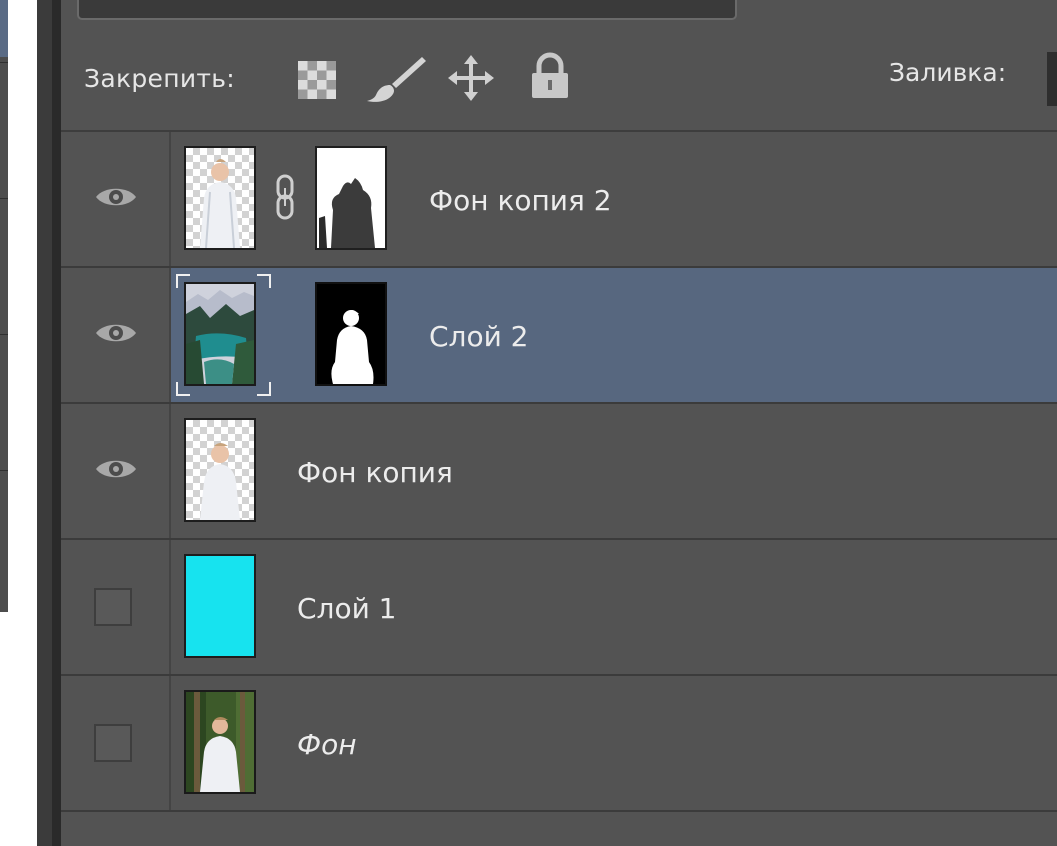 The height and width of the screenshot is (846, 1057). Describe the element at coordinates (317, 80) in the screenshot. I see `lock-transparent-pixels-icon` at that location.